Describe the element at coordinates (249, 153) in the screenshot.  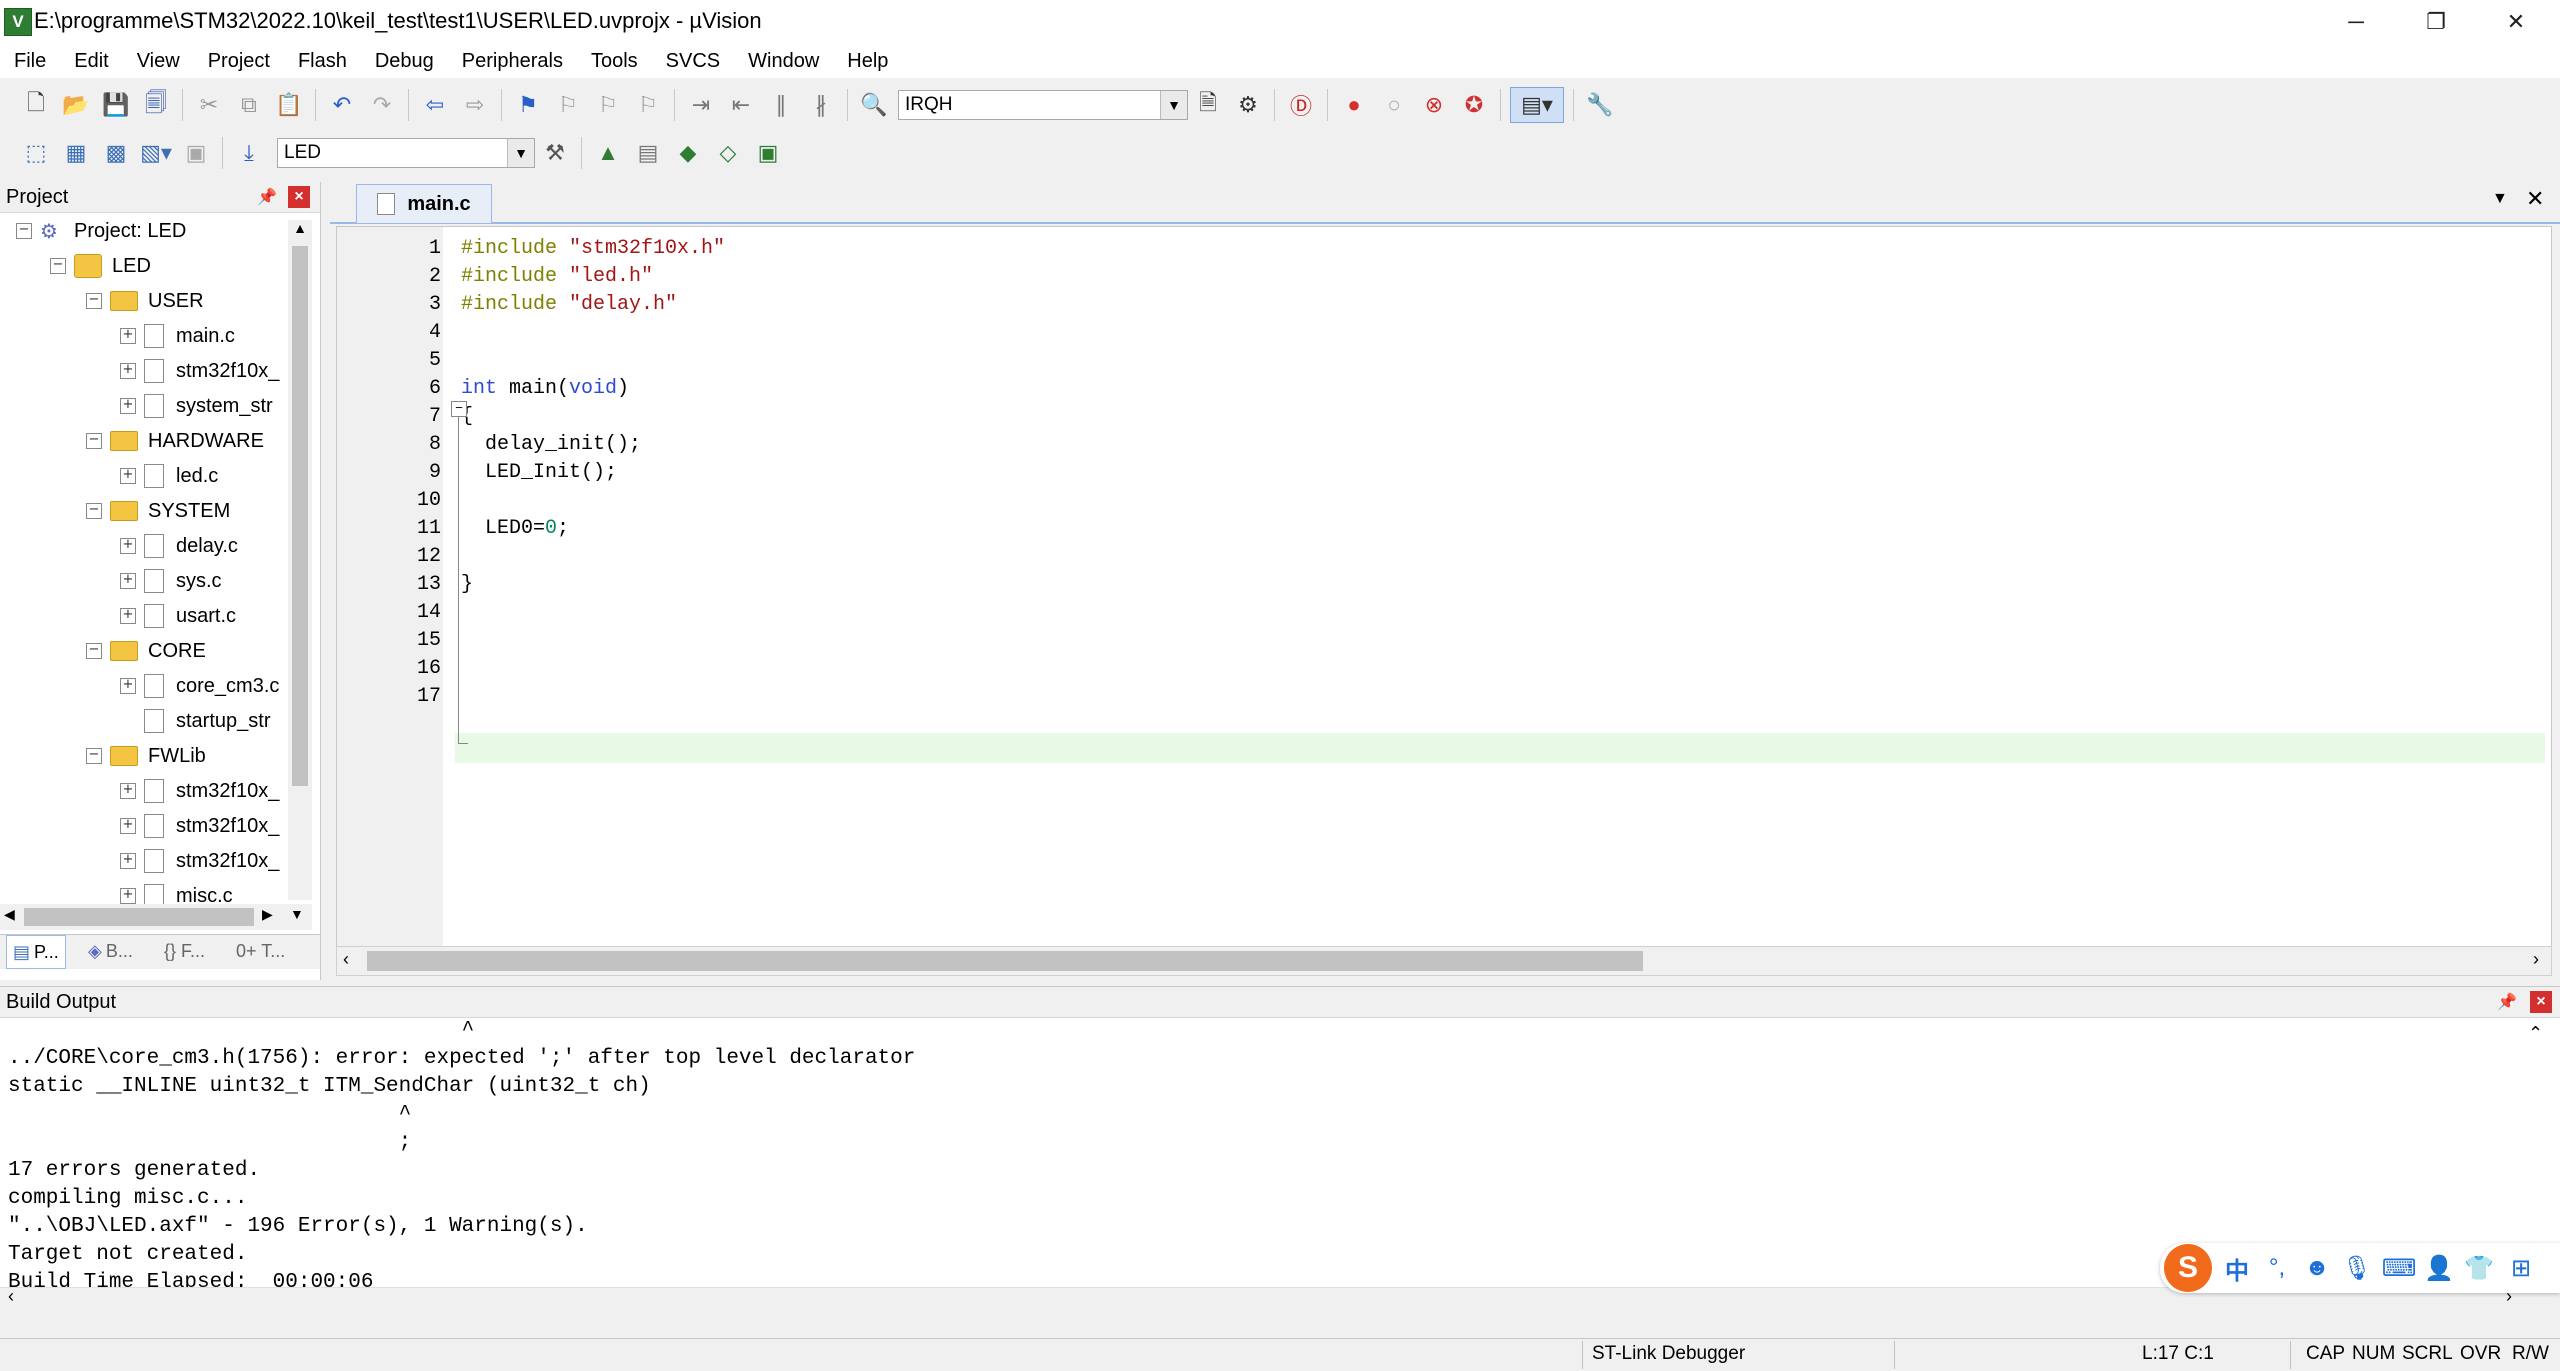
I see `load-download-icon: ⤓` at that location.